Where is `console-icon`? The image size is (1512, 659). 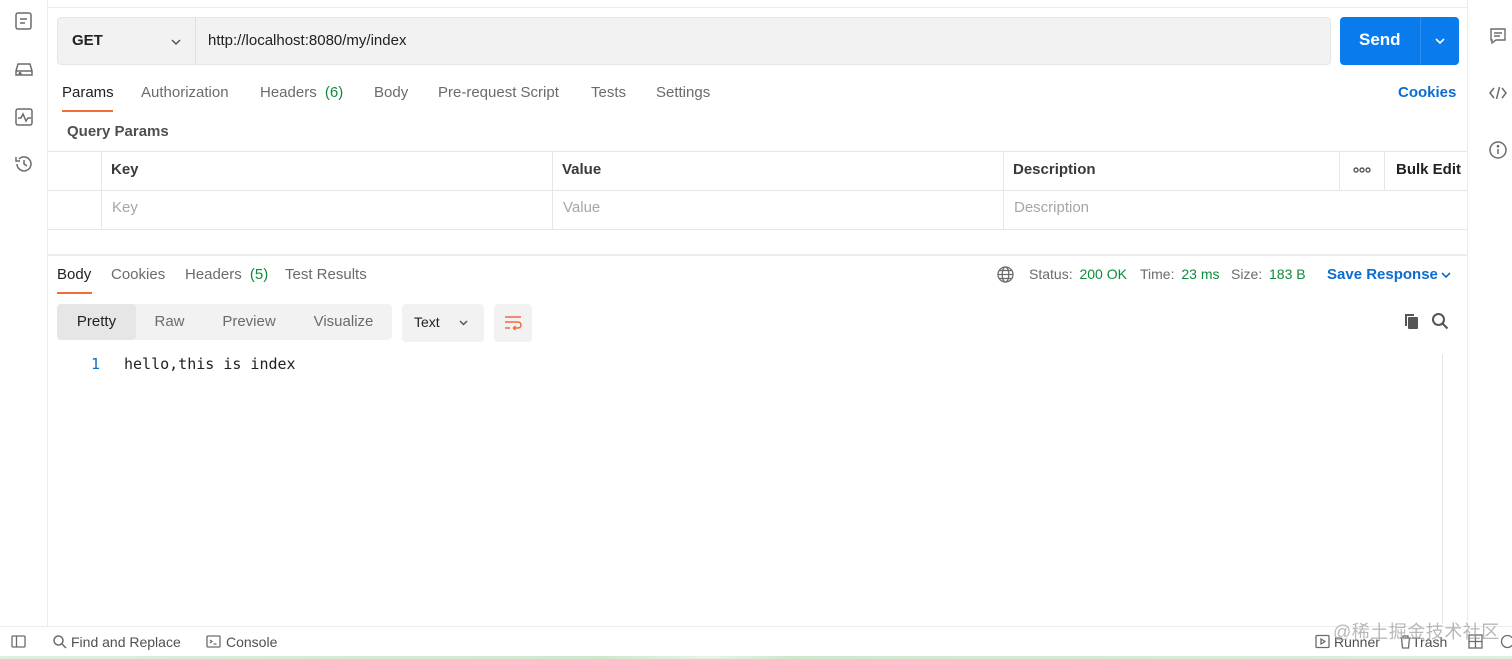 console-icon is located at coordinates (213, 641).